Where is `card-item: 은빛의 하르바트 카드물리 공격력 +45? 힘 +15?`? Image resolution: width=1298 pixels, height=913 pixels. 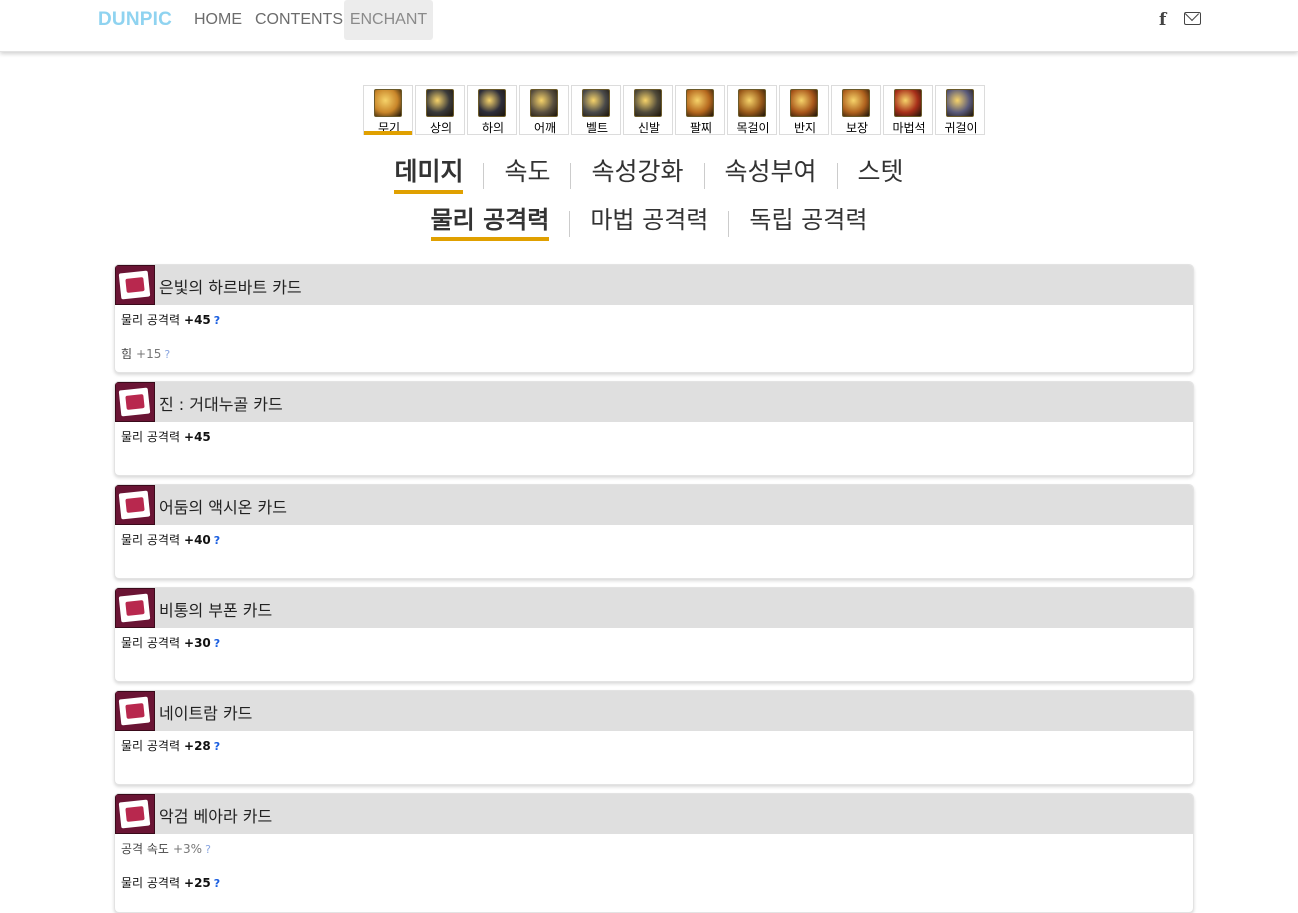
card-item: 은빛의 하르바트 카드물리 공격력 +45? 힘 +15? is located at coordinates (654, 318).